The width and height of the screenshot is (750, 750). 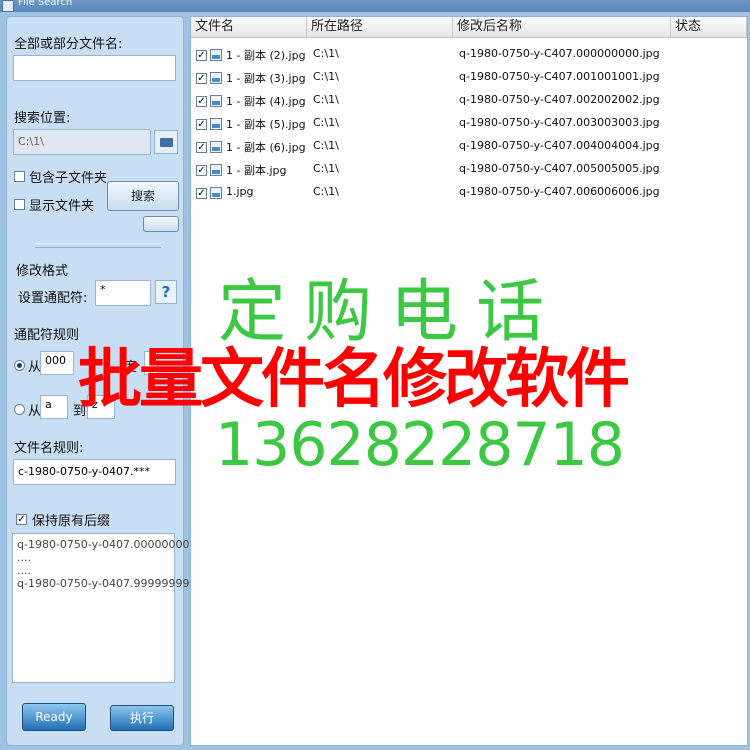 I want to click on include-subfolders-label: 包含子文件夹, so click(x=68, y=178).